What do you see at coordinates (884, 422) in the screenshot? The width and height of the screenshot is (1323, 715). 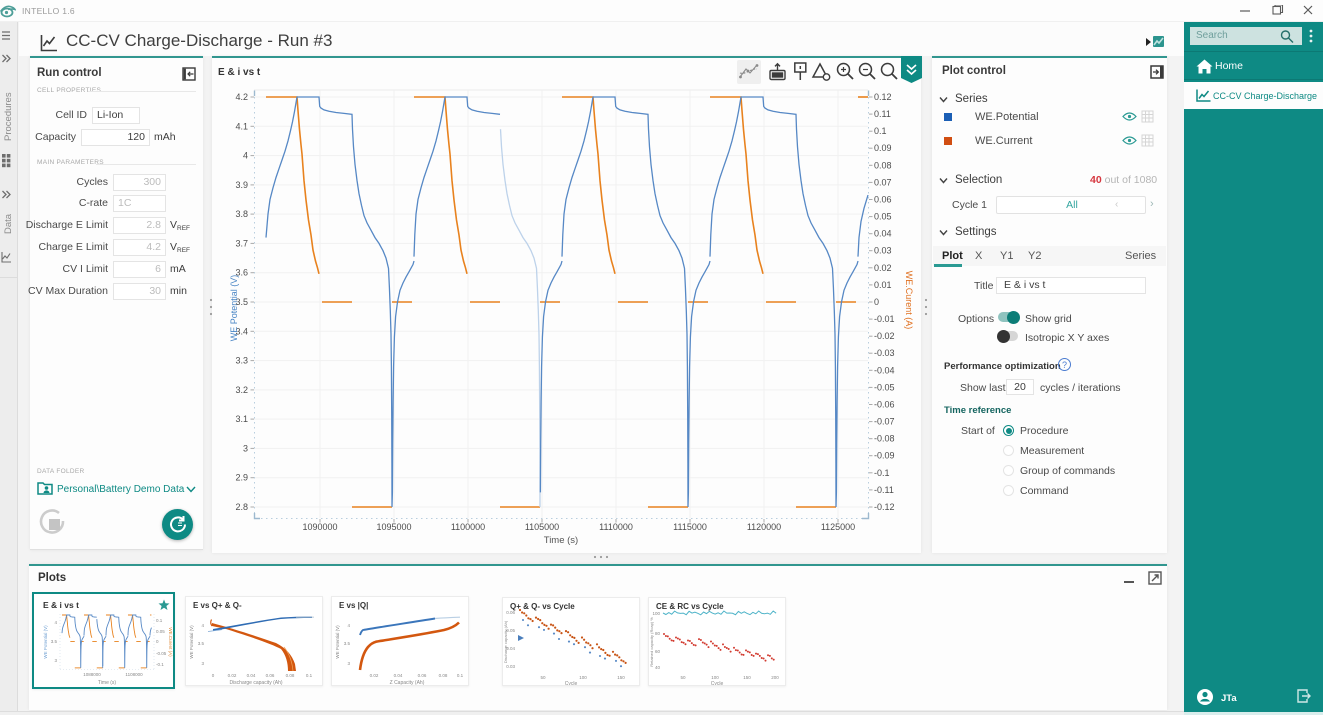 I see `svg-text: -0.07` at bounding box center [884, 422].